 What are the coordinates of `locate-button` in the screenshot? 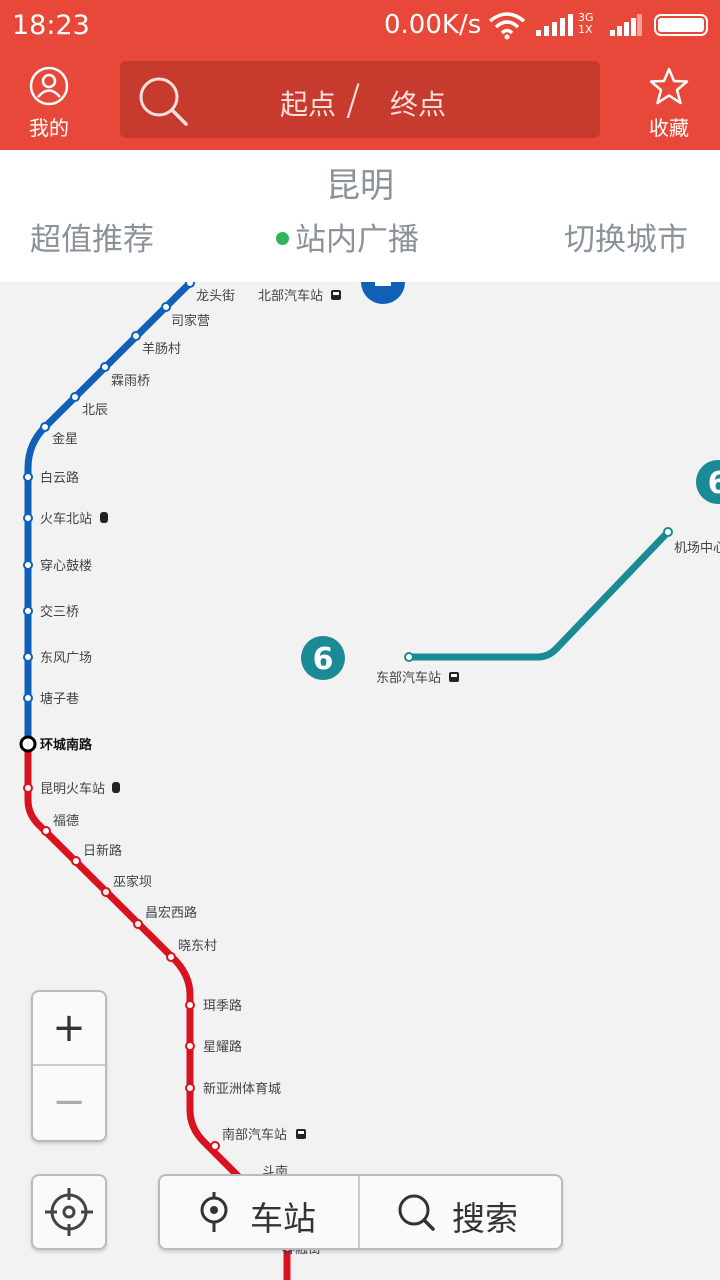 It's located at (69, 1212).